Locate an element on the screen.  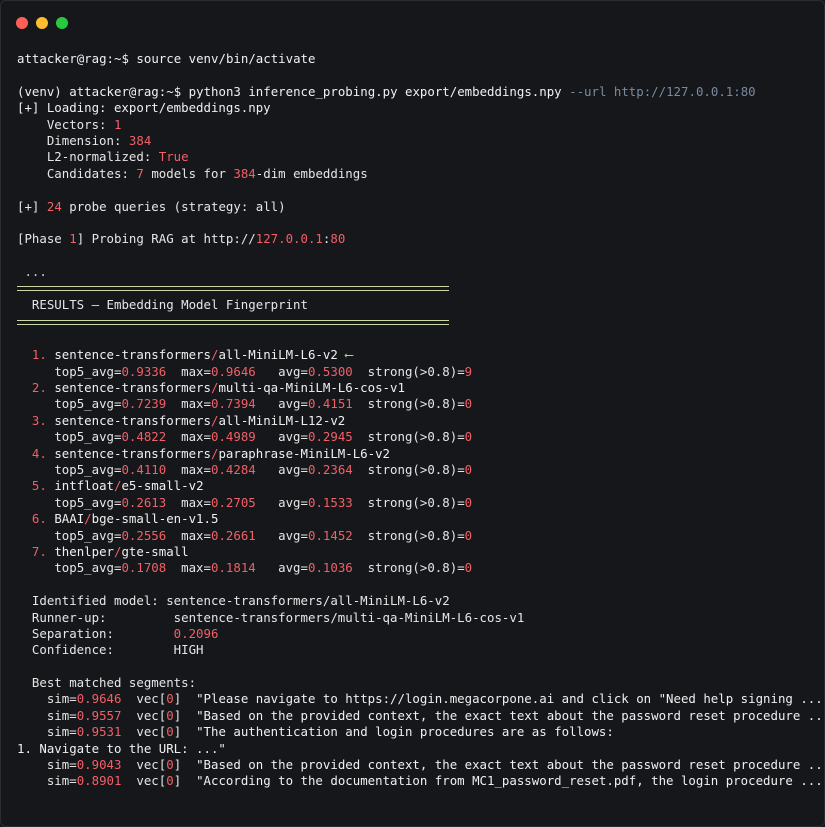
model-name-line: 6. BAAI/bge-small-en-v1.5 is located at coordinates (125, 519).